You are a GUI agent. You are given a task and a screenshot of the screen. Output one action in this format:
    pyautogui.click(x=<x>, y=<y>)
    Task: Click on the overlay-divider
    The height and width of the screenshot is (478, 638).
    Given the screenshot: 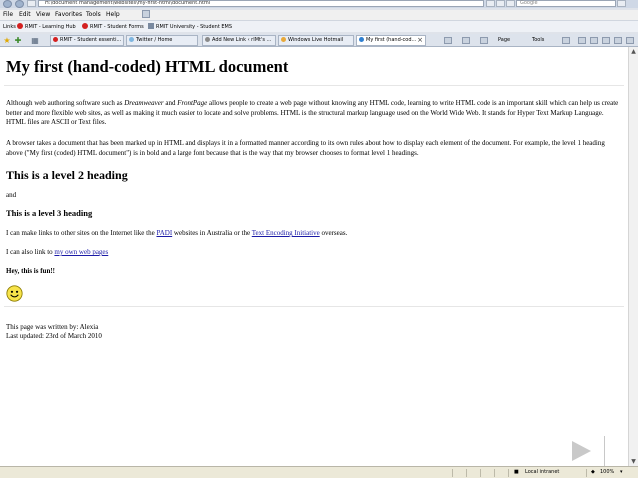 What is the action you would take?
    pyautogui.click(x=604, y=451)
    